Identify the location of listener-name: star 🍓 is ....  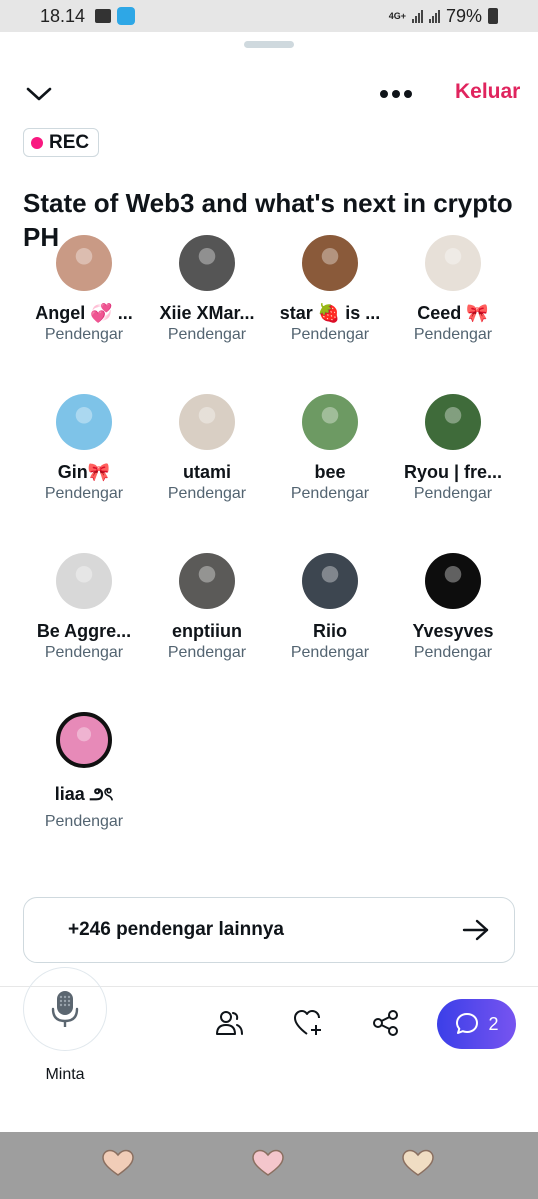
(330, 313).